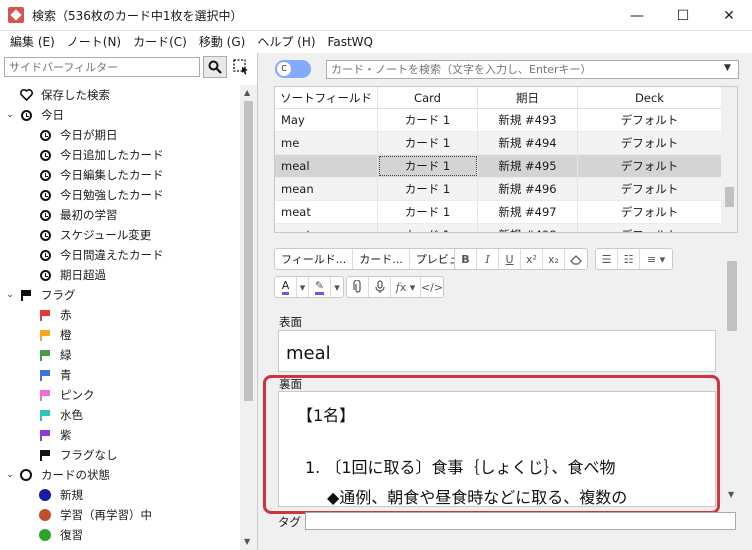  I want to click on sidebar-item: 赤, so click(120, 315).